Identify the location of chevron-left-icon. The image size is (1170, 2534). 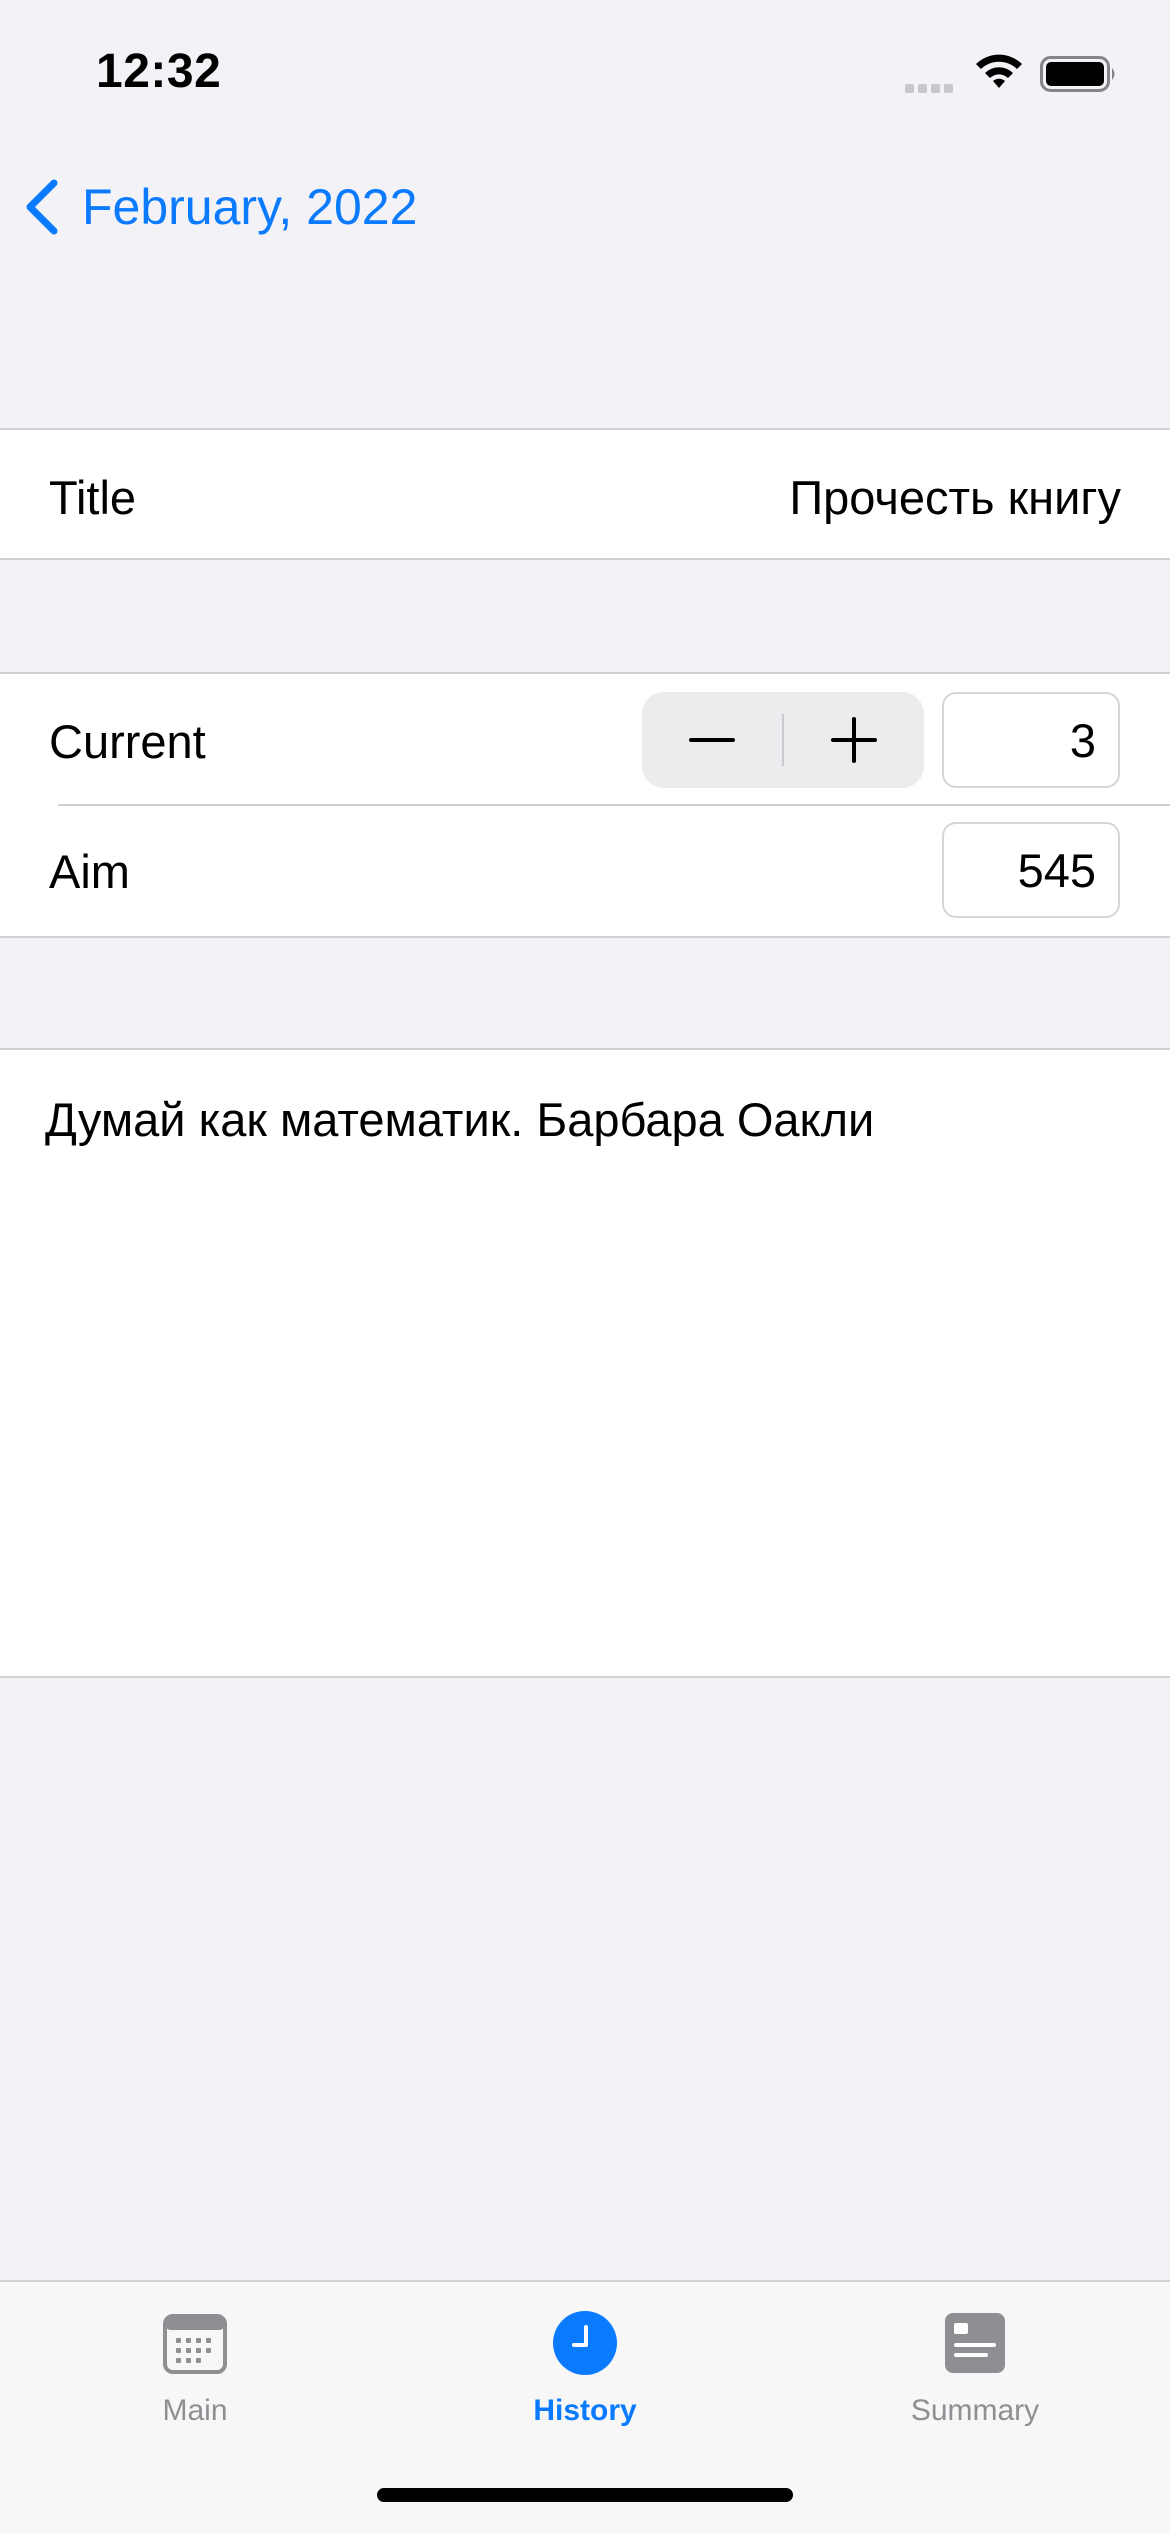
(42, 207).